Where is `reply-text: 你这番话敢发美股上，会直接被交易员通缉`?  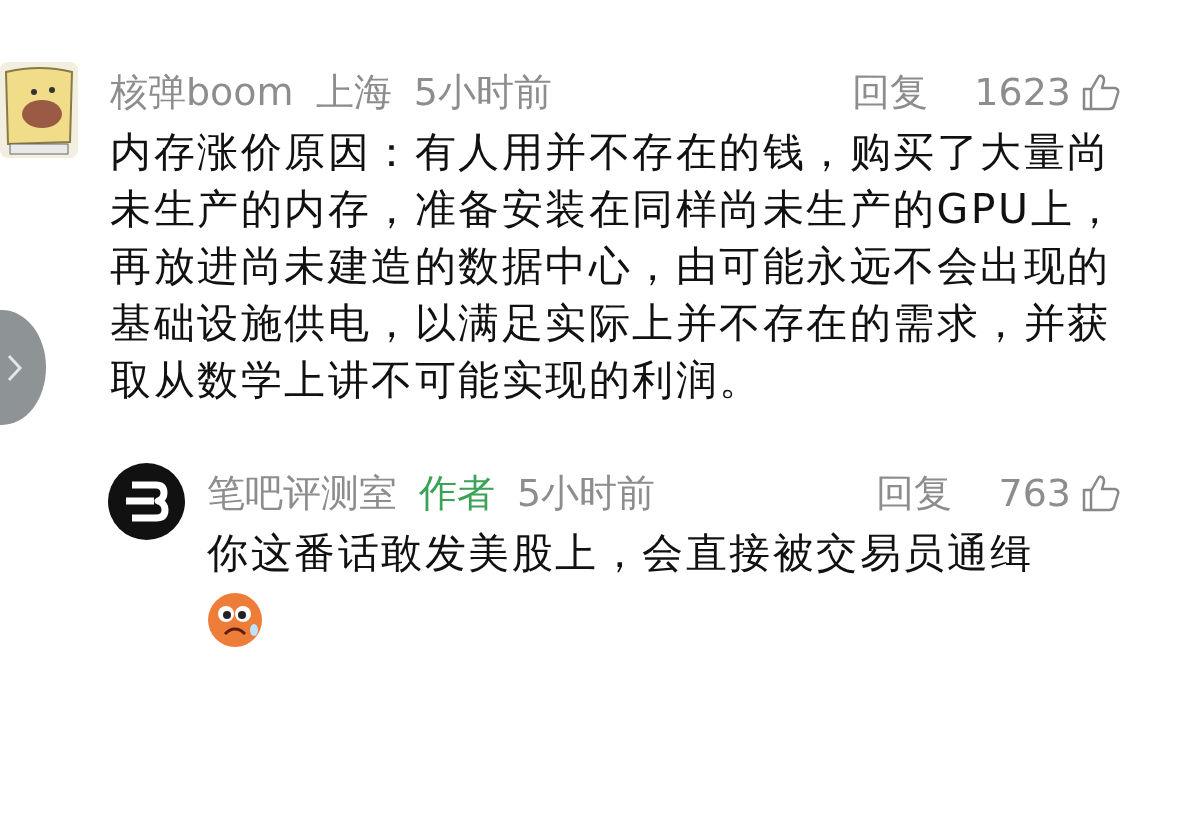 reply-text: 你这番话敢发美股上，会直接被交易员通缉 is located at coordinates (621, 553).